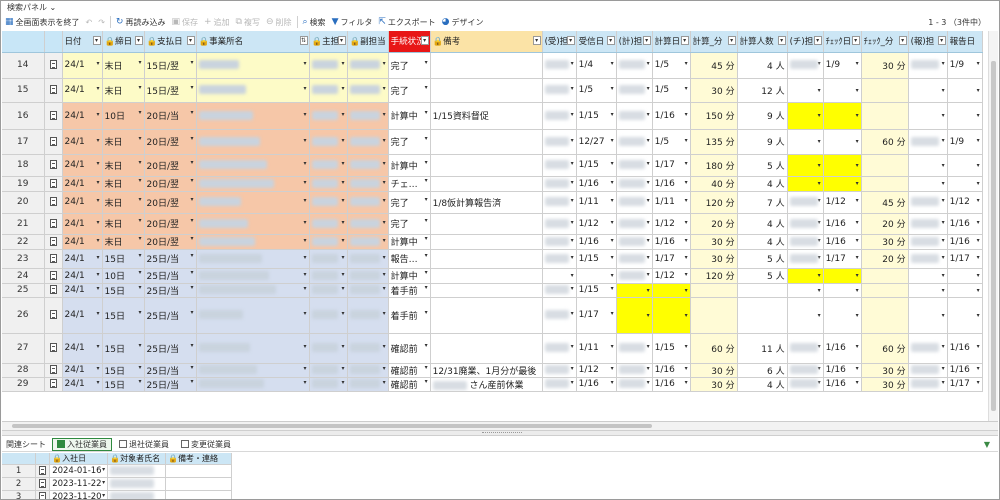 The height and width of the screenshot is (500, 1000). Describe the element at coordinates (993, 226) in the screenshot. I see `vertical-scrollbar` at that location.